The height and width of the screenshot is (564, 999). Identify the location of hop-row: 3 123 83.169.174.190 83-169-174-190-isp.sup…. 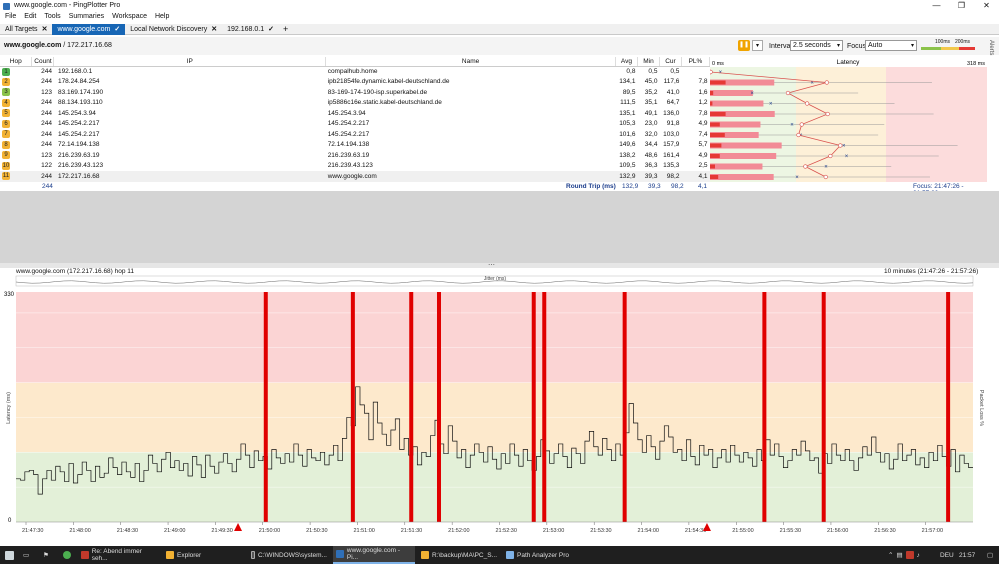
(355, 92).